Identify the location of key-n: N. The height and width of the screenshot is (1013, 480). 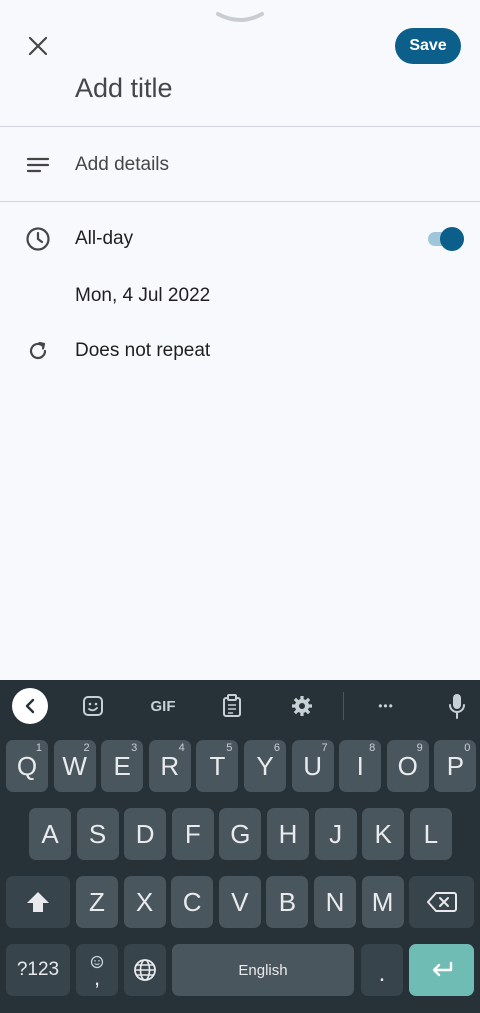
(335, 902).